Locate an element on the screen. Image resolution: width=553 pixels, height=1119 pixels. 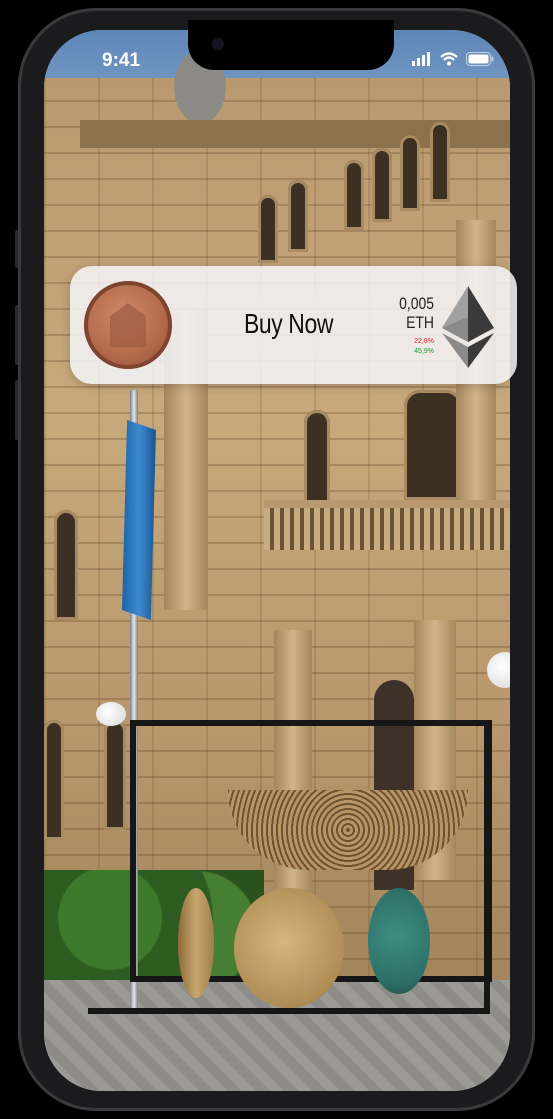
price-change-down: 22,8% is located at coordinates (424, 341).